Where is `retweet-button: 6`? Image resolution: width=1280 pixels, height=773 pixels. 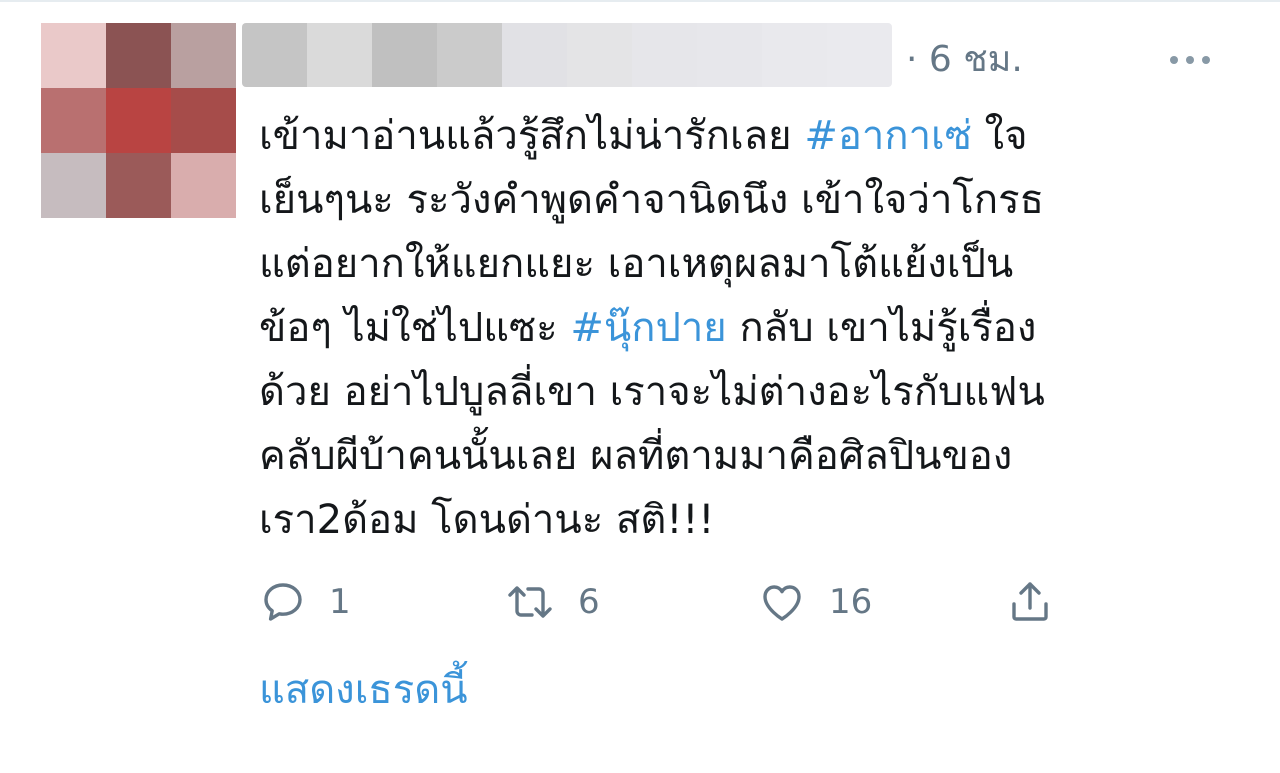
retweet-button: 6 is located at coordinates (552, 602).